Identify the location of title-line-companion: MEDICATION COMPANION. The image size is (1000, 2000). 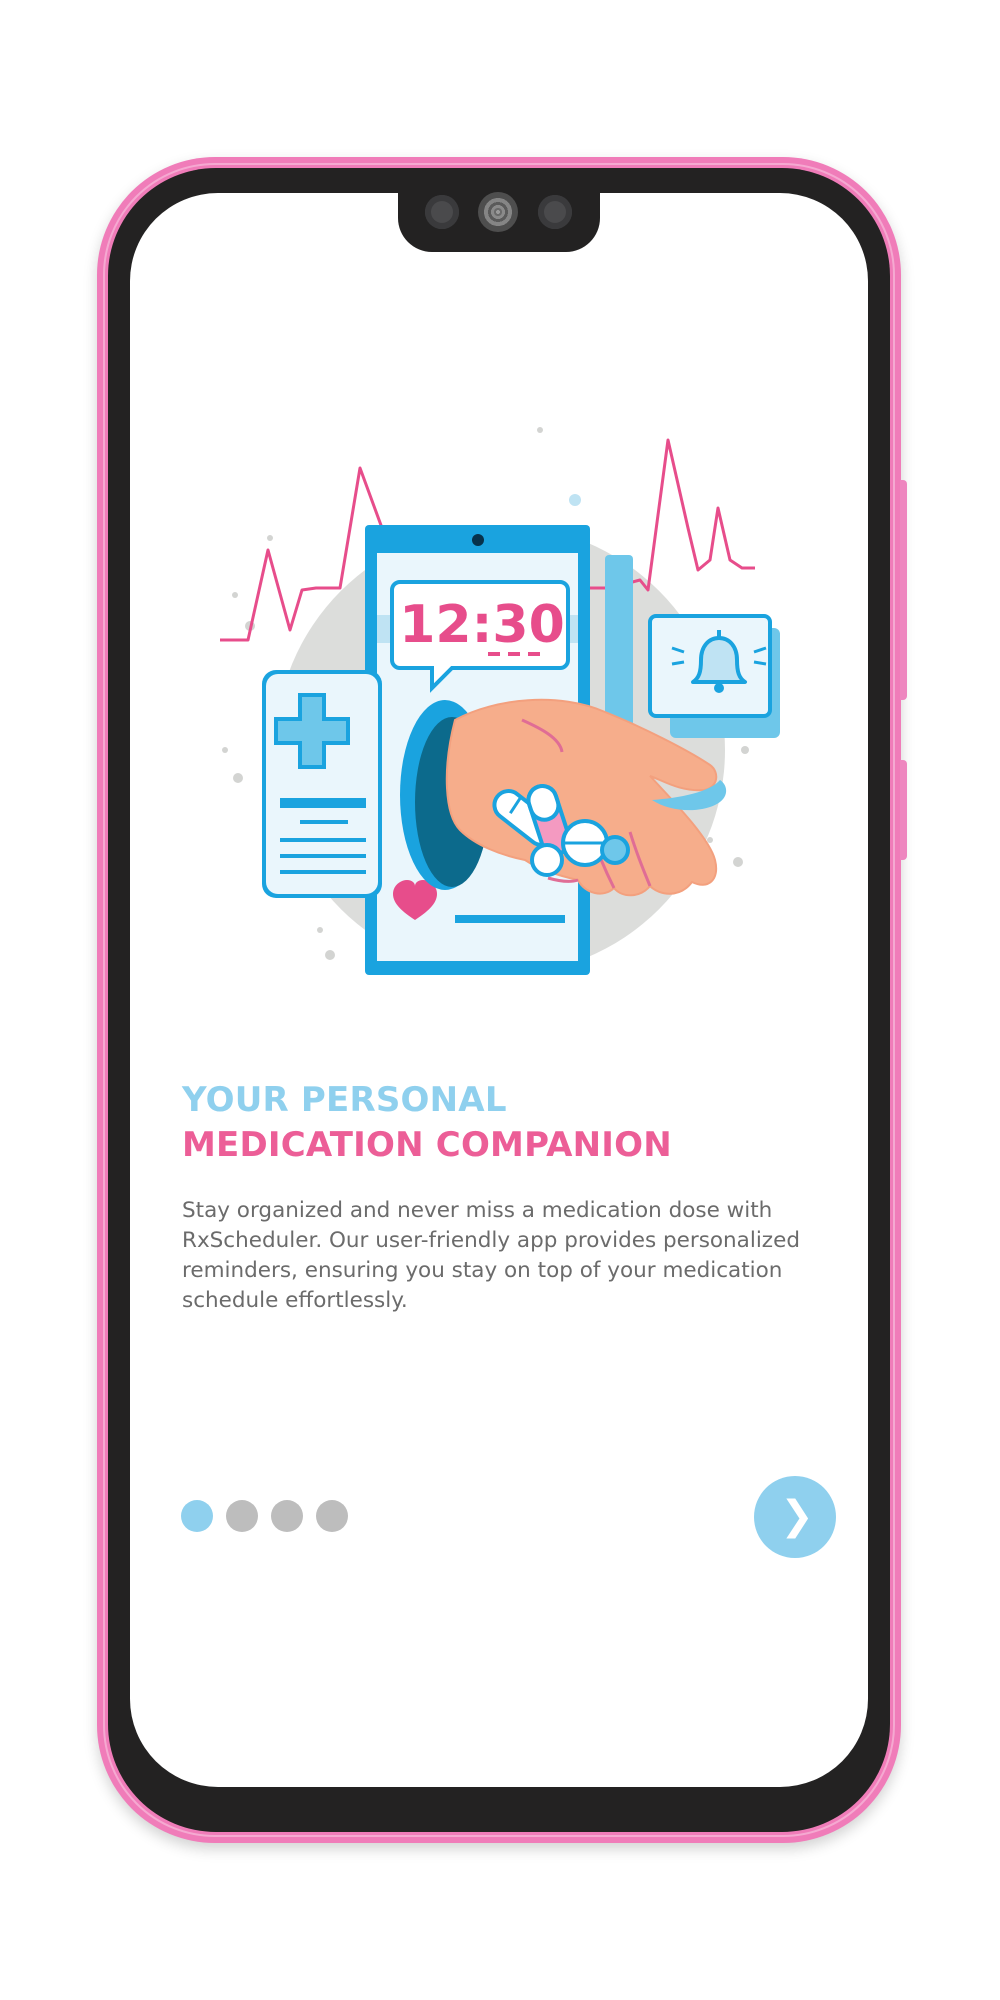
(427, 1145).